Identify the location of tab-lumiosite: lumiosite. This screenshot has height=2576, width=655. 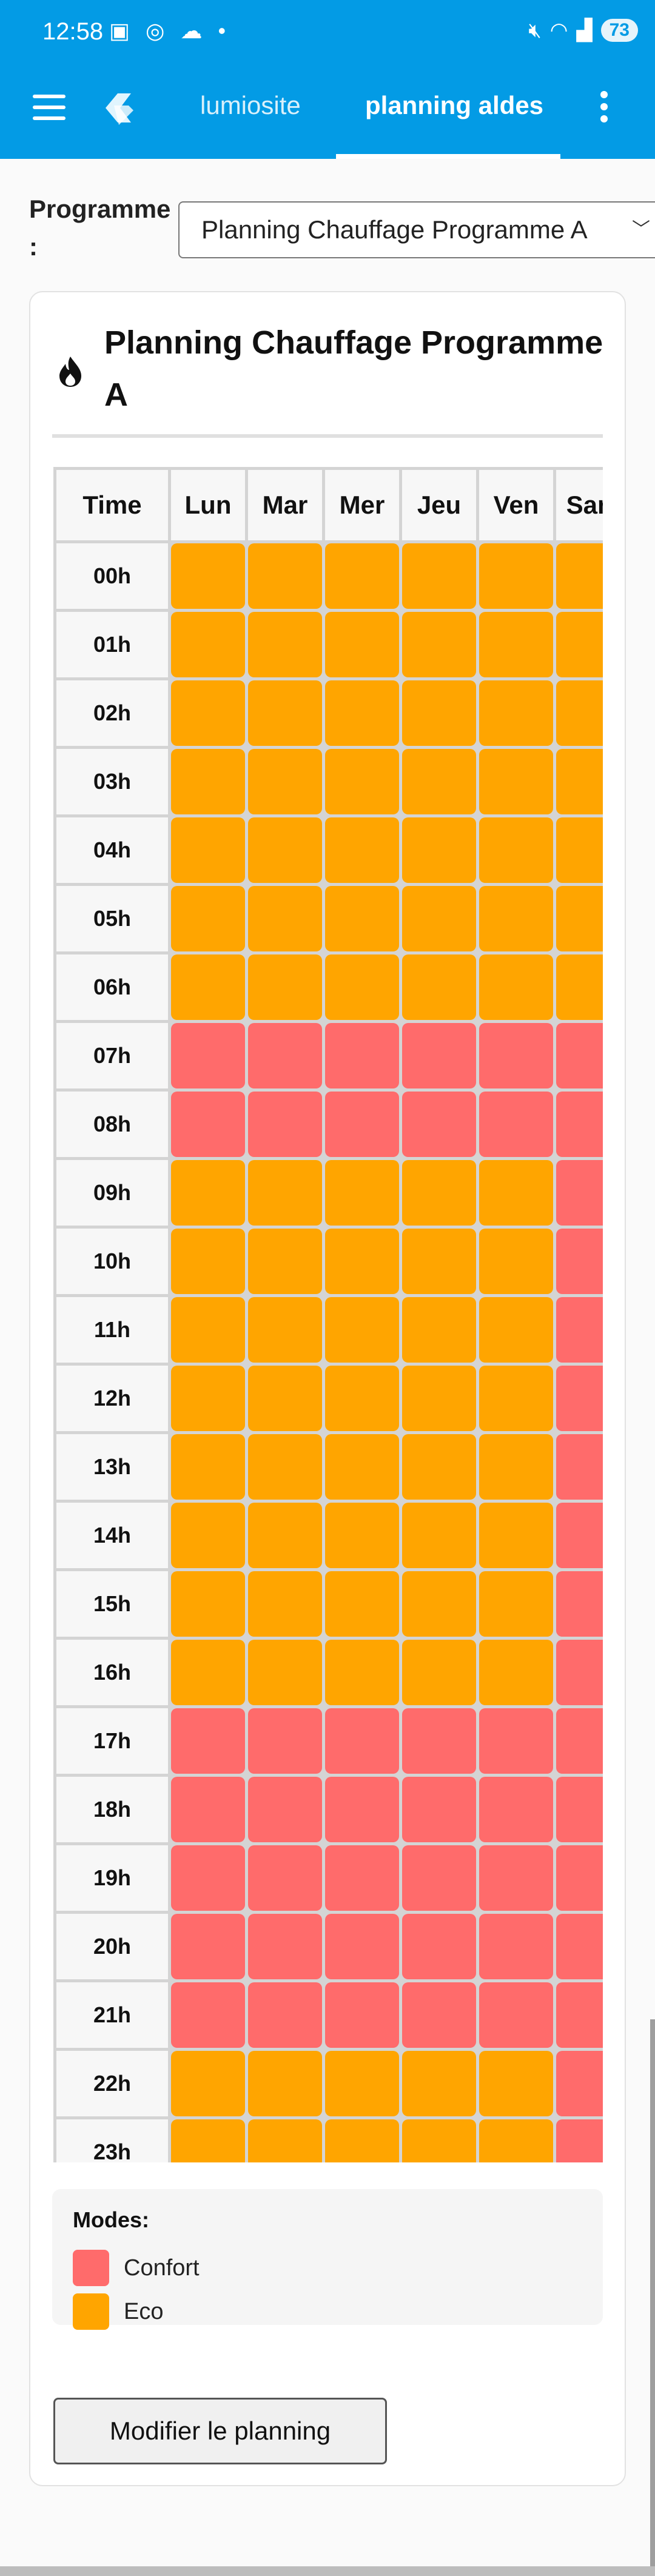
(251, 105).